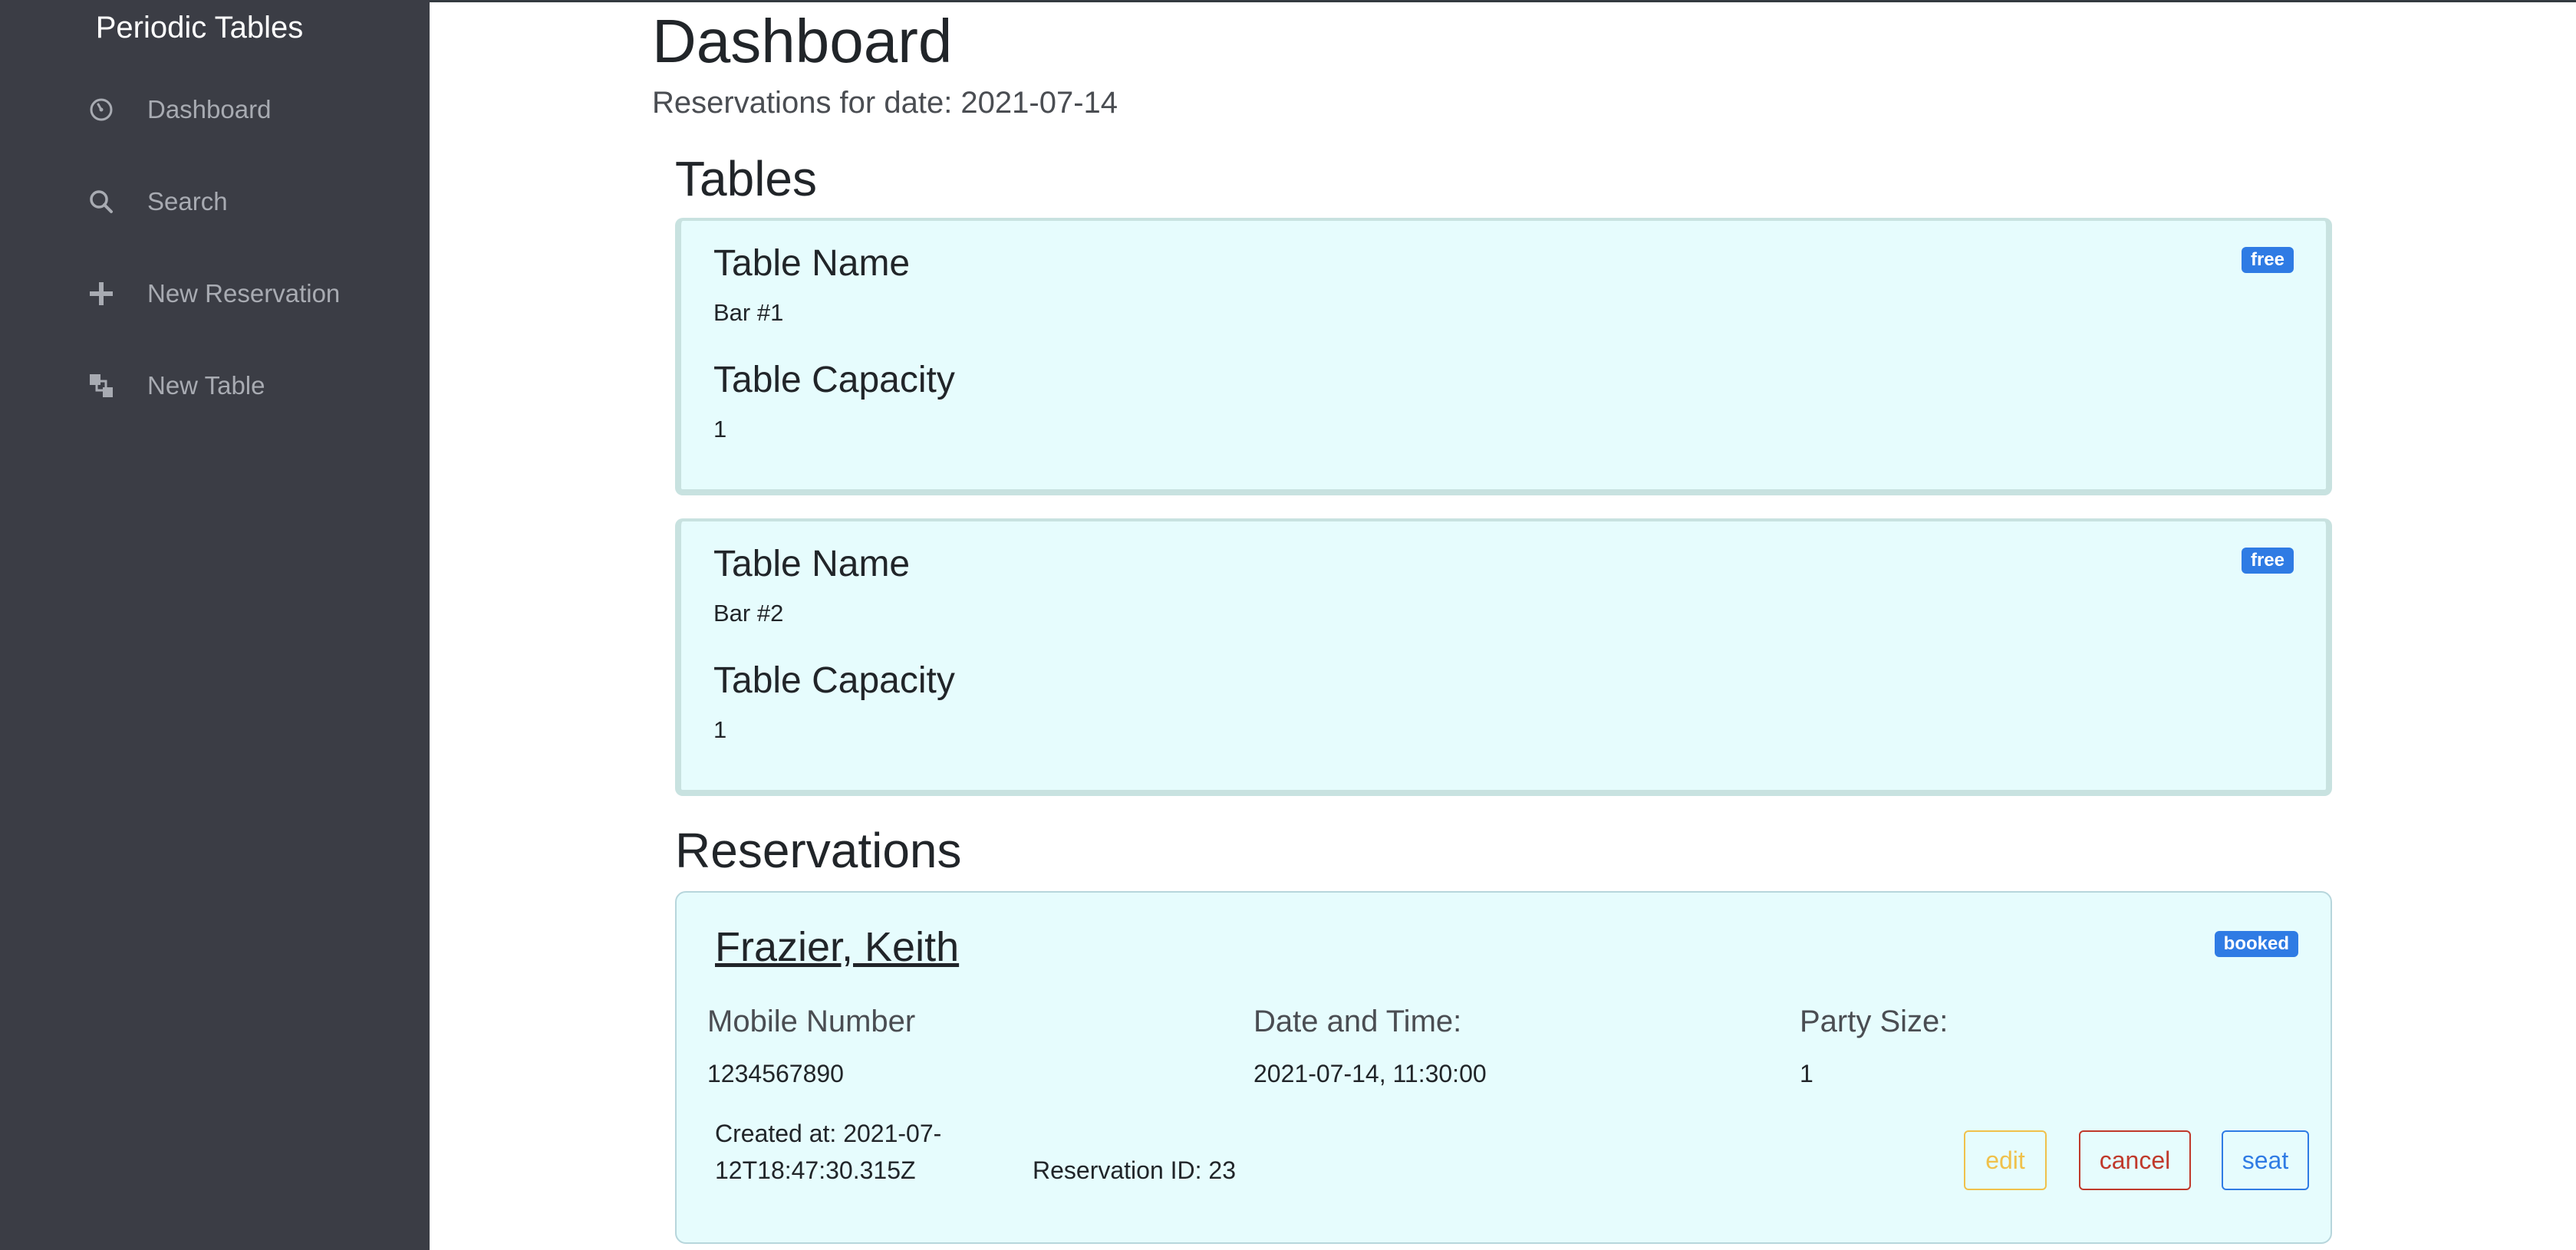 The height and width of the screenshot is (1250, 2576). What do you see at coordinates (837, 947) in the screenshot?
I see `reservation-name-link: Frazier, Keith` at bounding box center [837, 947].